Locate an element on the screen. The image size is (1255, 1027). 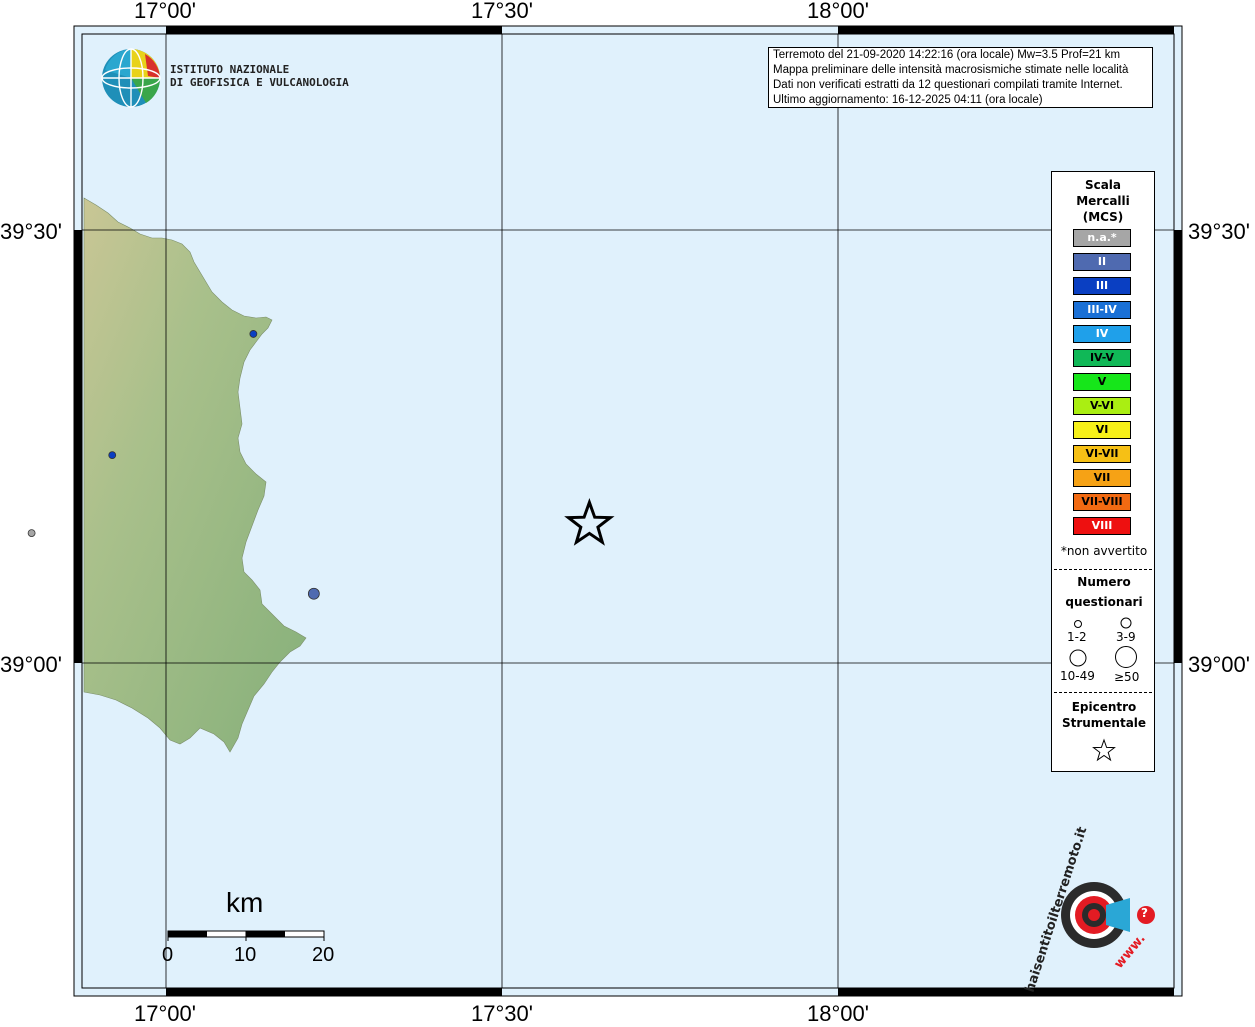
intensity-swatch-vvi: V-VI is located at coordinates (1102, 406).